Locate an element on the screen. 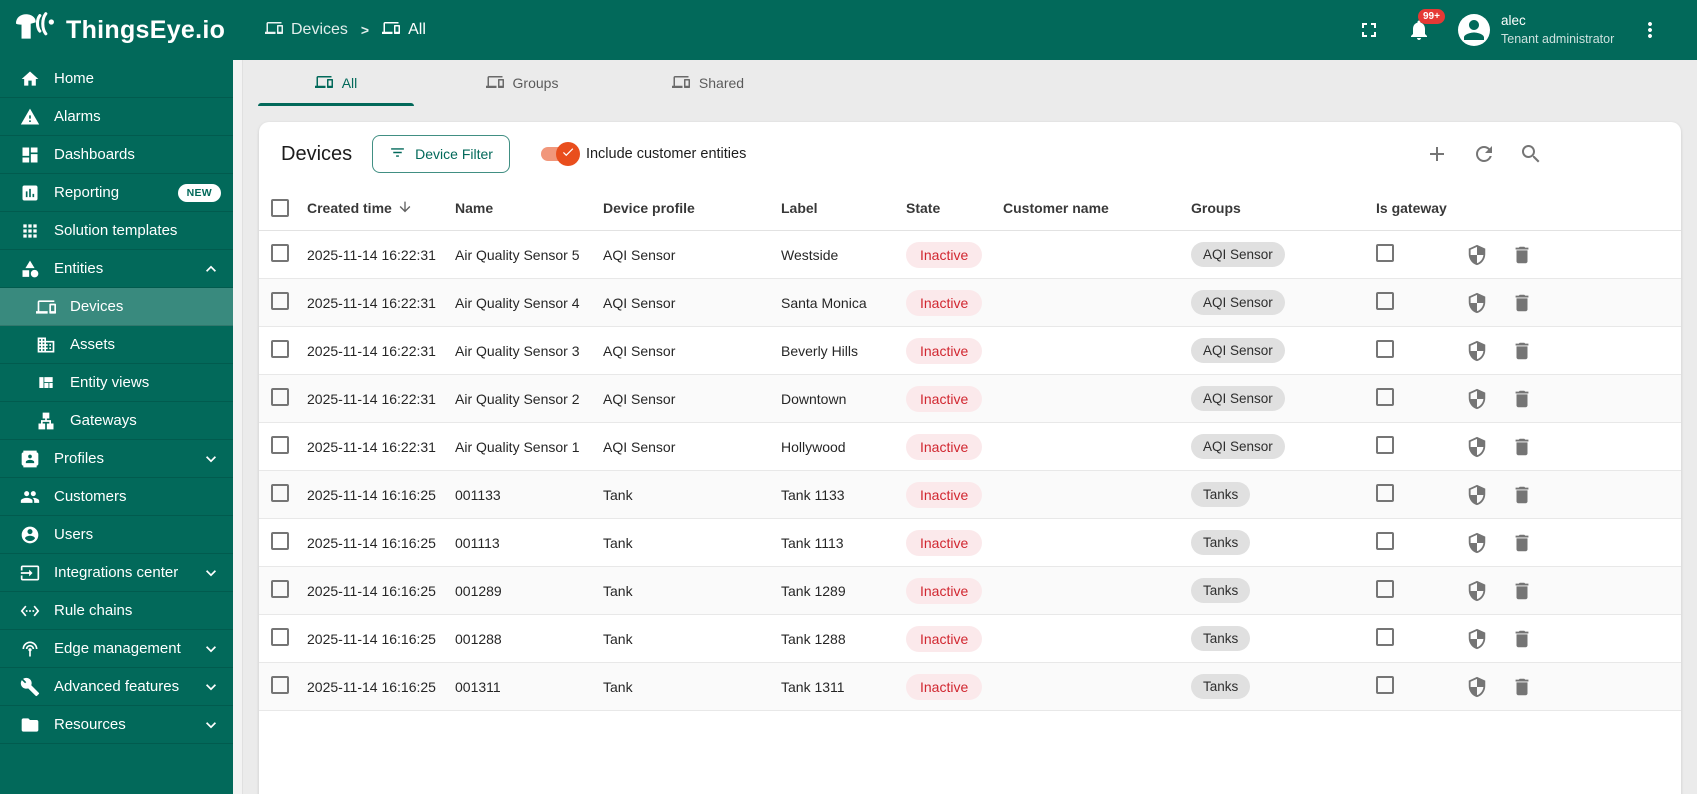 The width and height of the screenshot is (1697, 794). sidebar-item-users: Users is located at coordinates (116, 535).